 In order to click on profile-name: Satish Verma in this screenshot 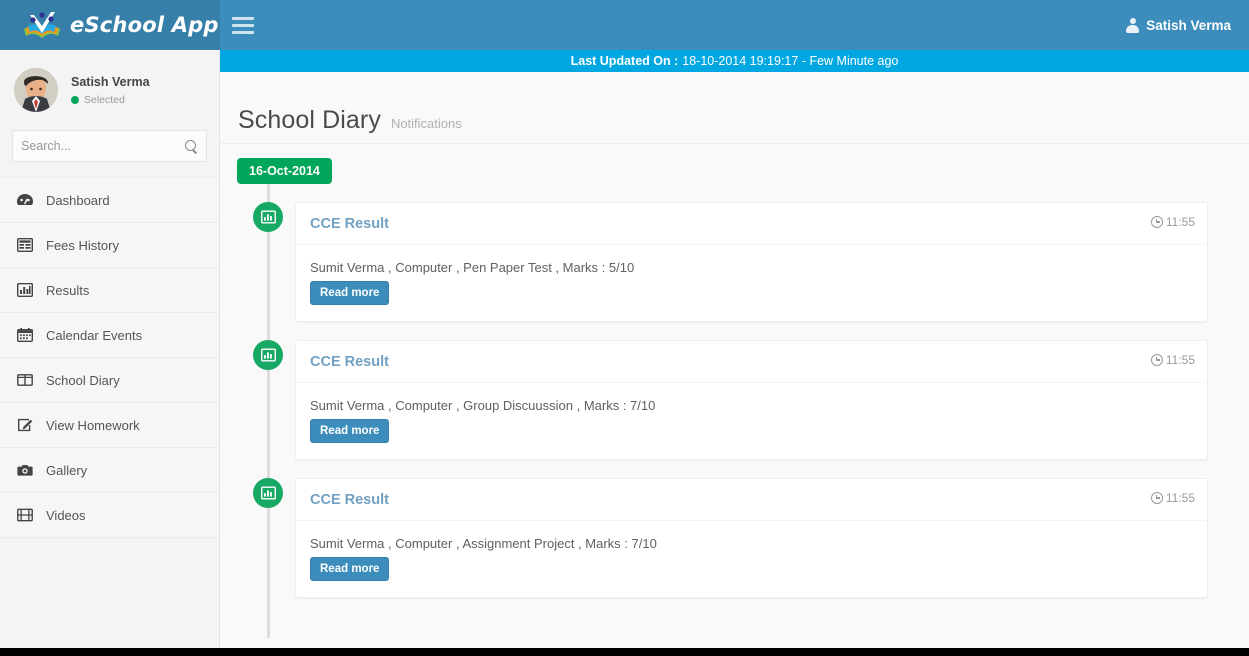, I will do `click(110, 81)`.